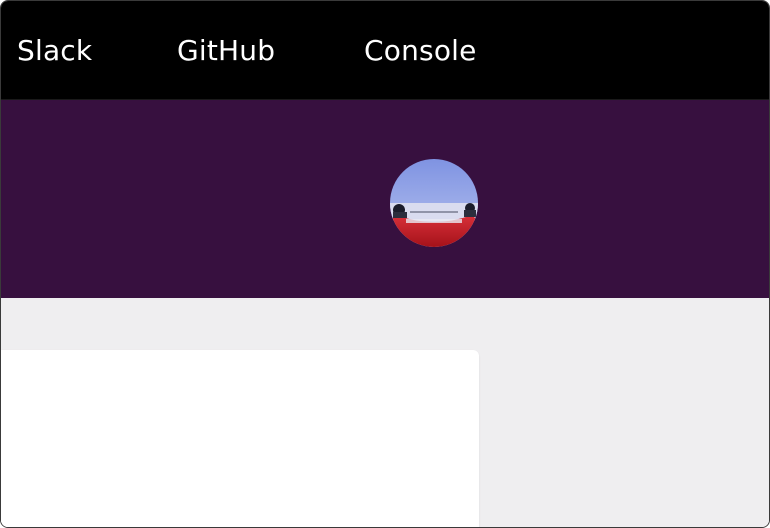 The width and height of the screenshot is (770, 528). I want to click on user-avatar, so click(434, 203).